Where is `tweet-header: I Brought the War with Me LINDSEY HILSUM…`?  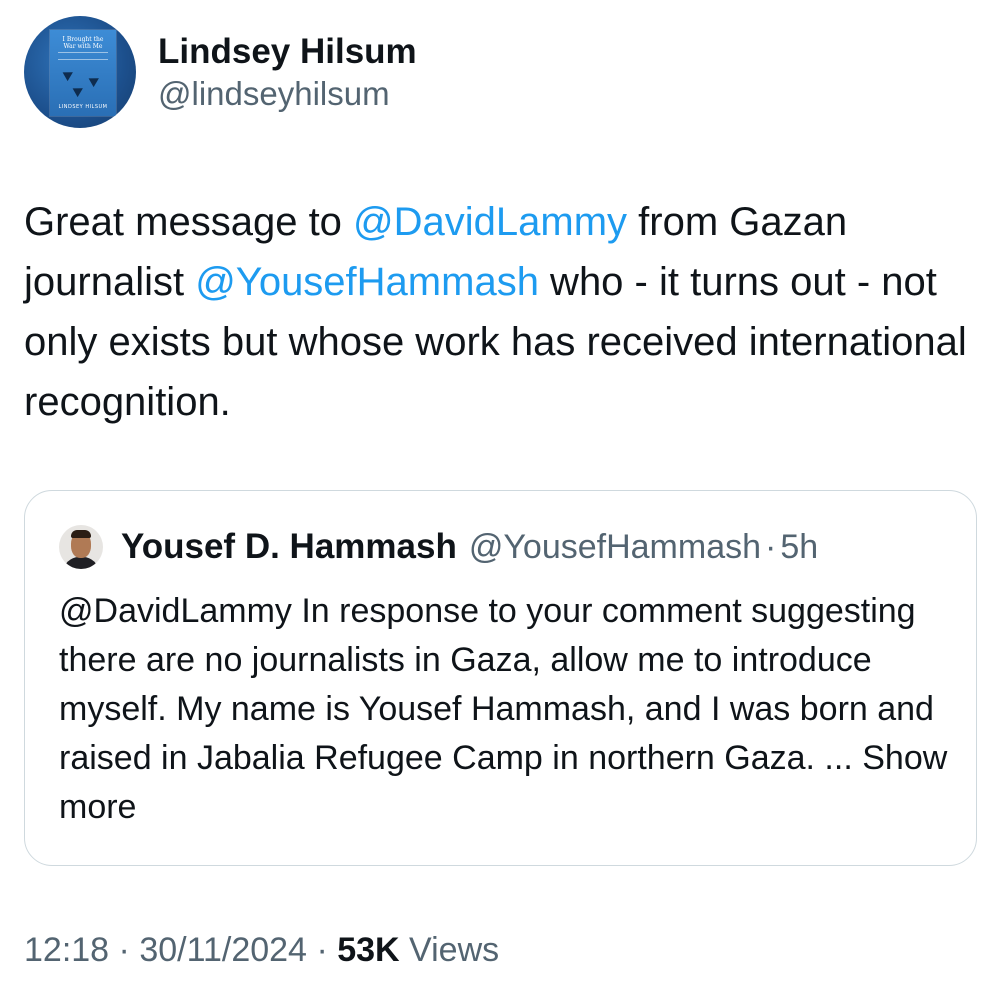
tweet-header: I Brought the War with Me LINDSEY HILSUM… is located at coordinates (220, 72).